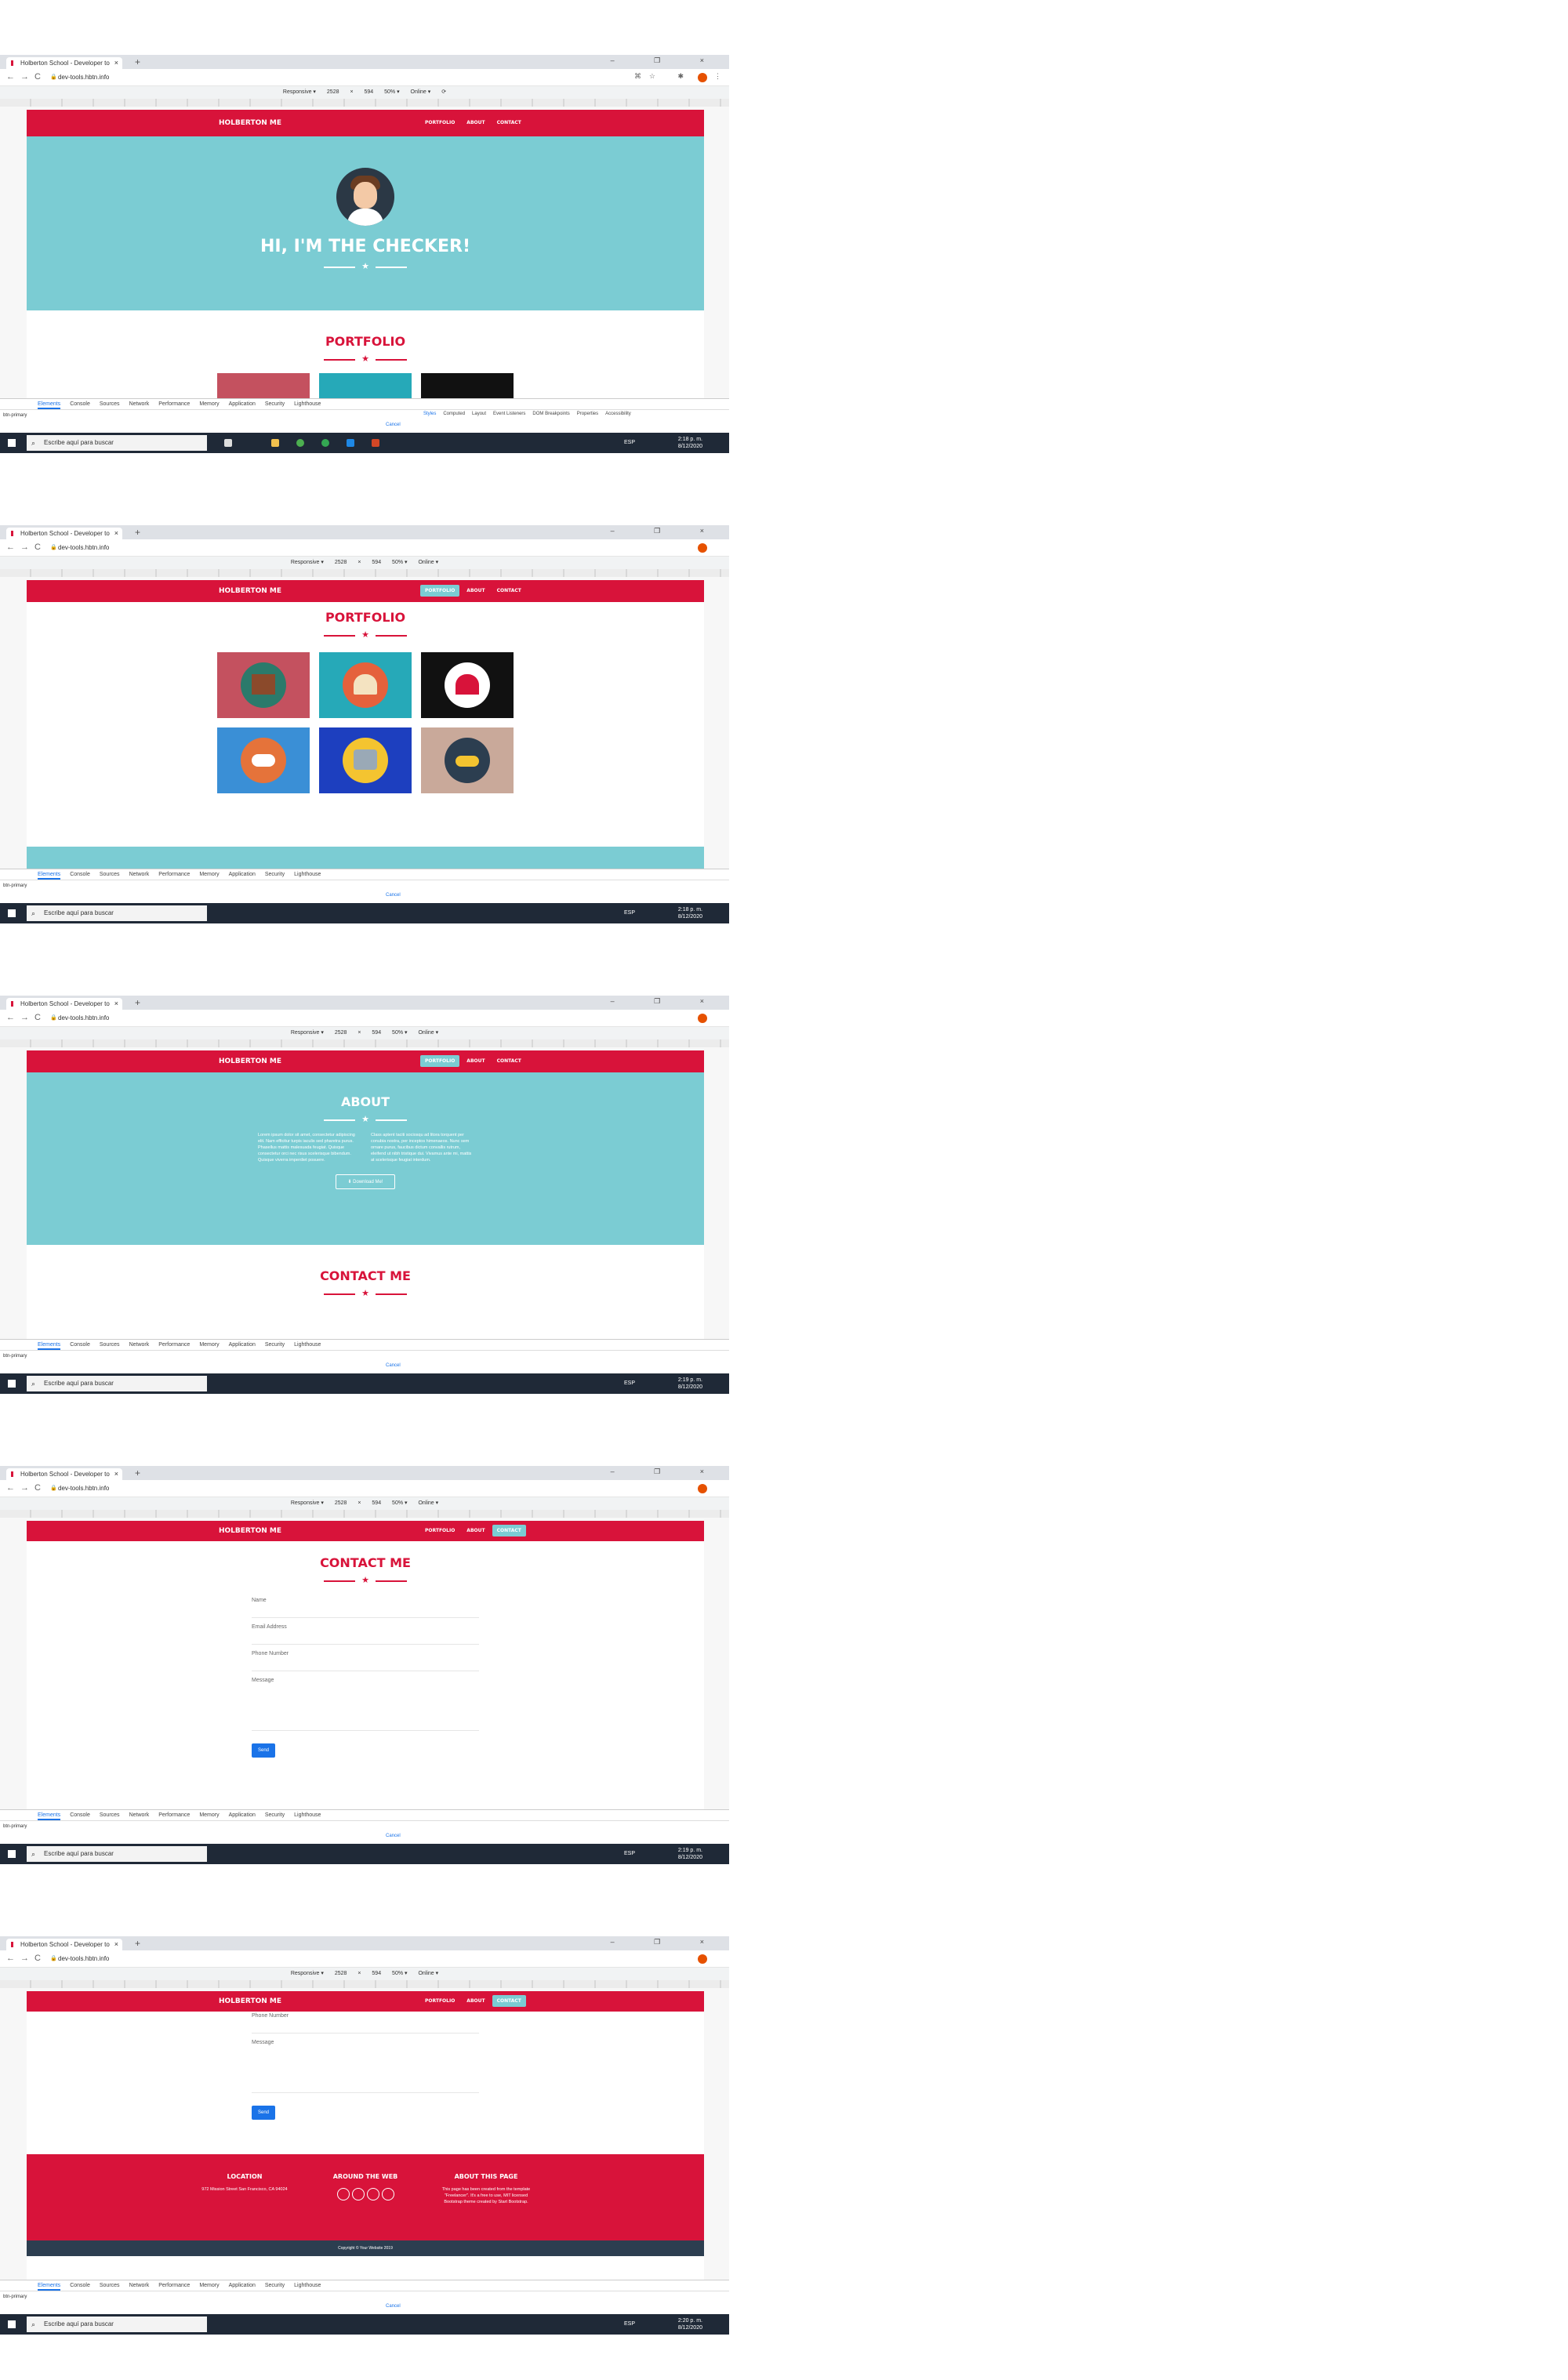 The image size is (1568, 2380). Describe the element at coordinates (443, 92) in the screenshot. I see `rotate-icon: ⟳` at that location.